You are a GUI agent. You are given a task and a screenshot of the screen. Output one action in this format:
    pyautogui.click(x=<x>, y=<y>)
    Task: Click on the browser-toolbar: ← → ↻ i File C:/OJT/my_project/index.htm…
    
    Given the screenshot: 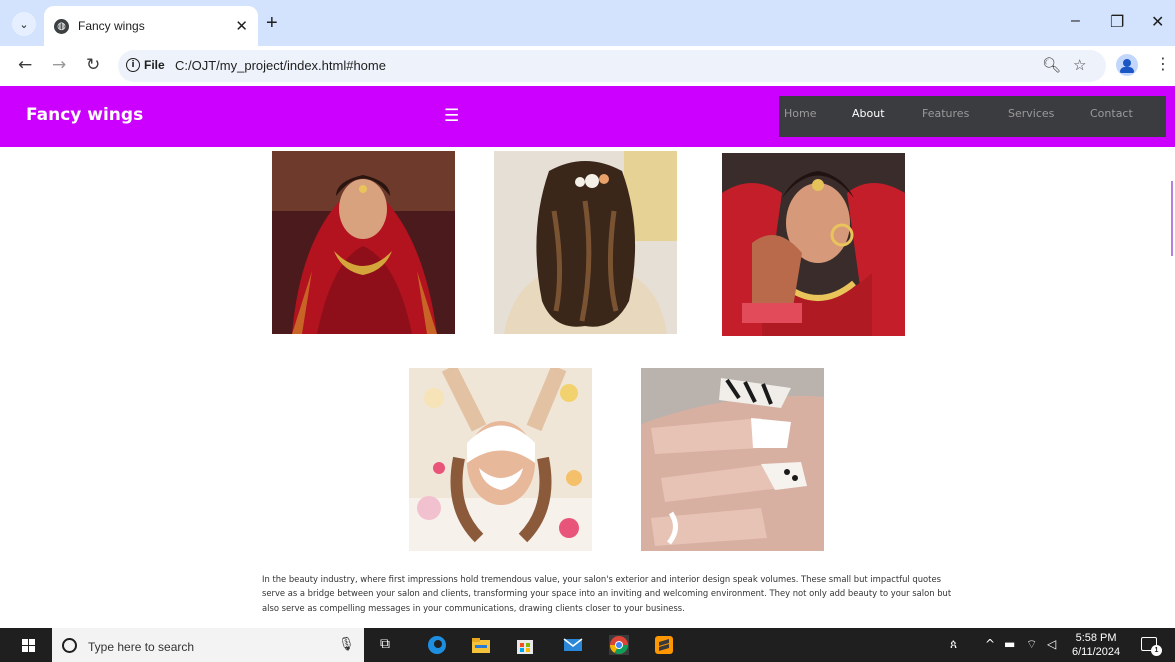 What is the action you would take?
    pyautogui.click(x=587, y=66)
    